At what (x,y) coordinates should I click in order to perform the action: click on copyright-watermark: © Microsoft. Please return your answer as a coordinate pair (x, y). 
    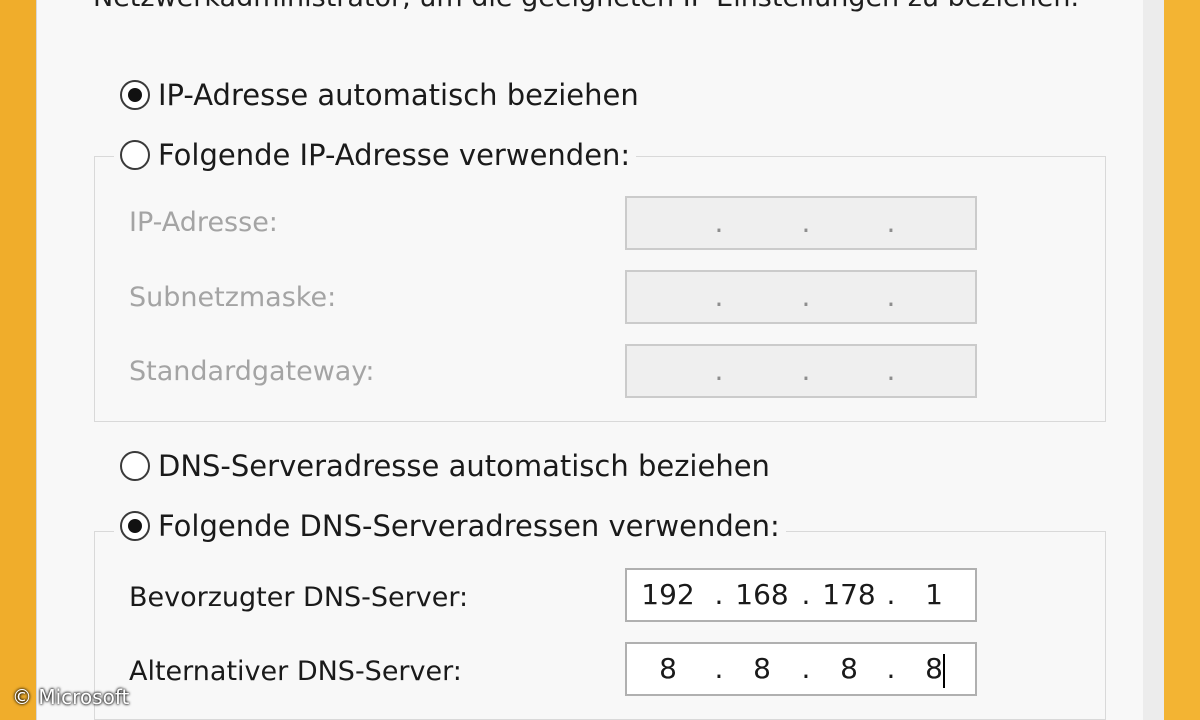
    Looking at the image, I should click on (71, 697).